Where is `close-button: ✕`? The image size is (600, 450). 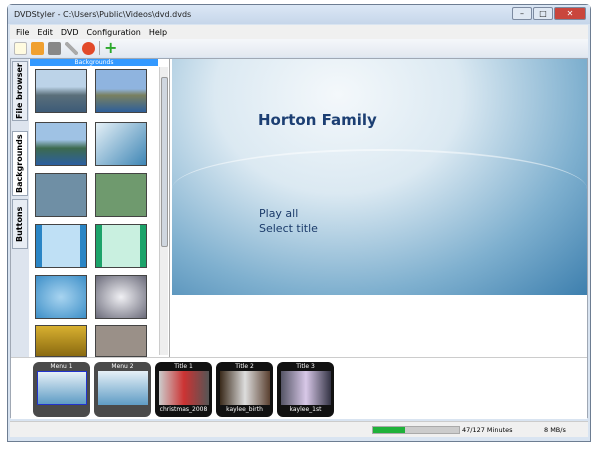 close-button: ✕ is located at coordinates (570, 13).